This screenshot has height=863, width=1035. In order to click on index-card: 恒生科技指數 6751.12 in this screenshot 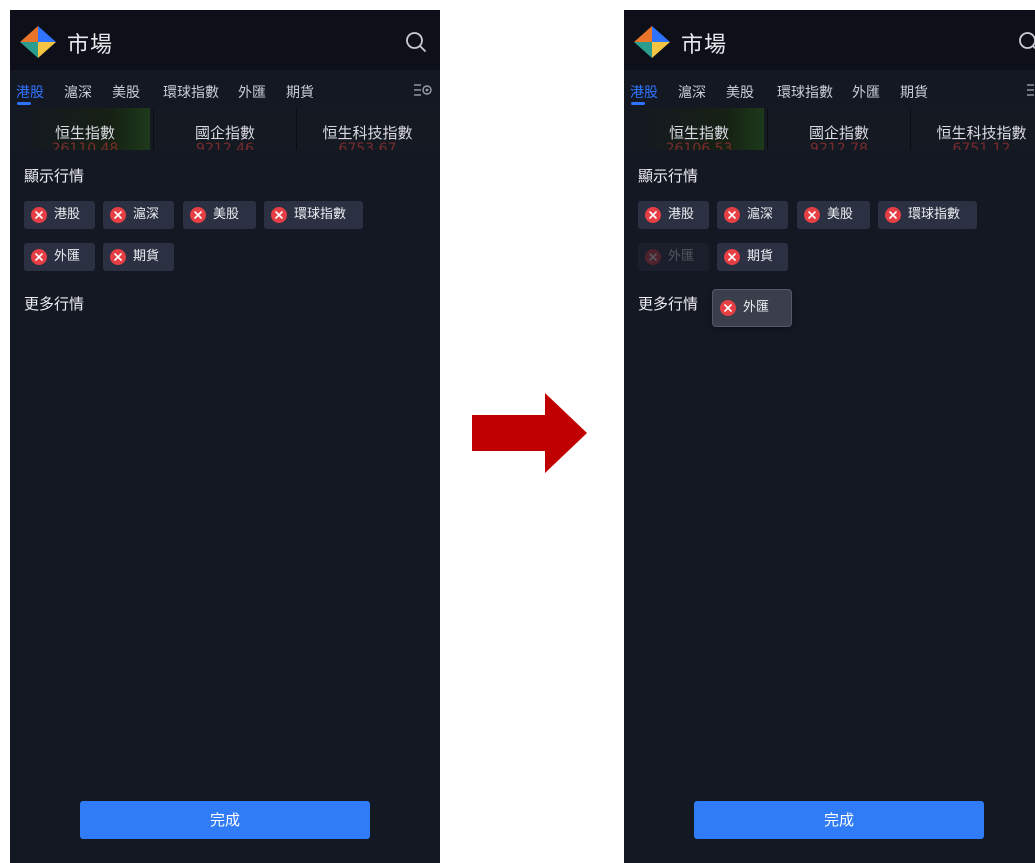, I will do `click(974, 132)`.